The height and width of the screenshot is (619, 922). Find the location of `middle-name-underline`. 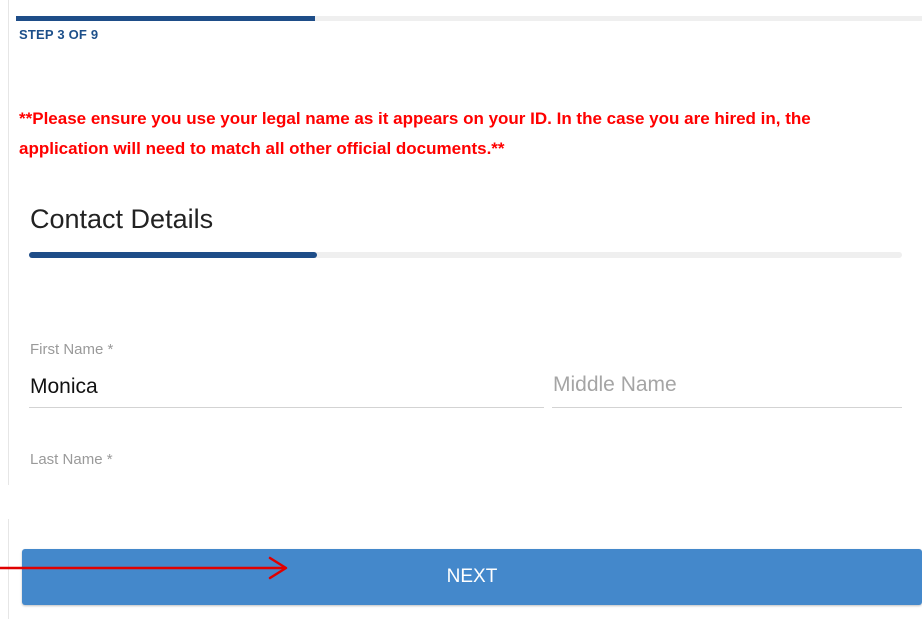

middle-name-underline is located at coordinates (727, 407).